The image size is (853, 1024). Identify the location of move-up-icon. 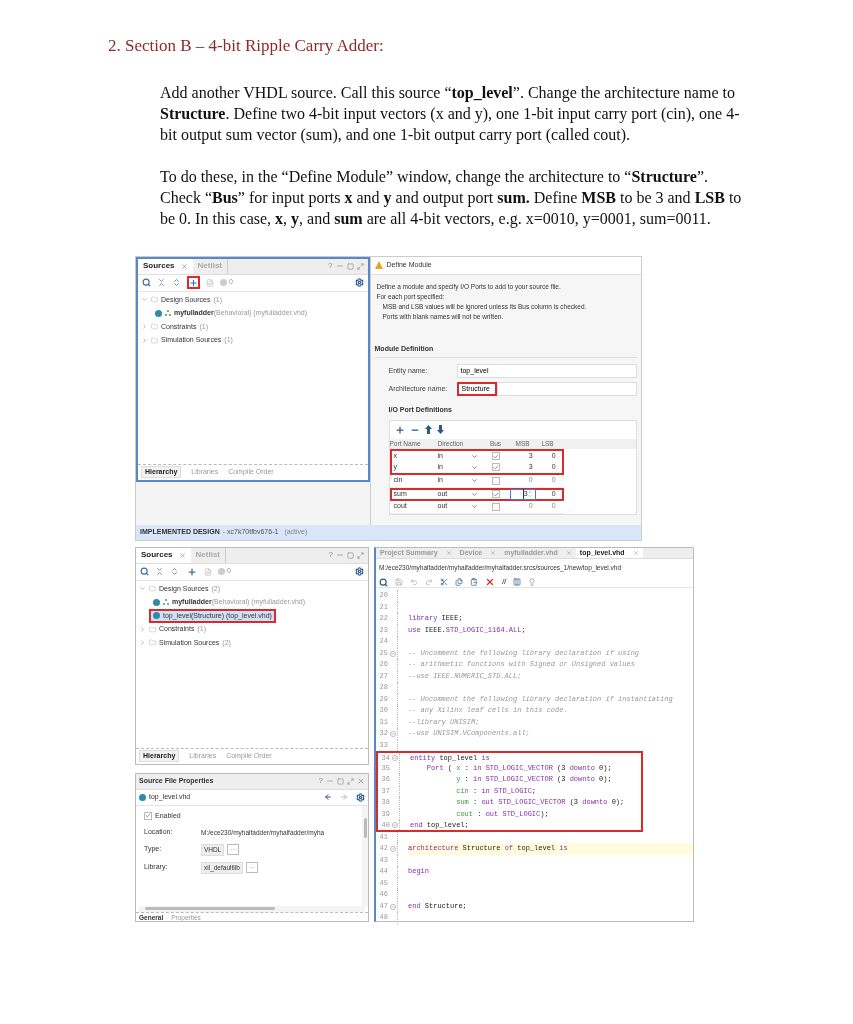
(428, 429).